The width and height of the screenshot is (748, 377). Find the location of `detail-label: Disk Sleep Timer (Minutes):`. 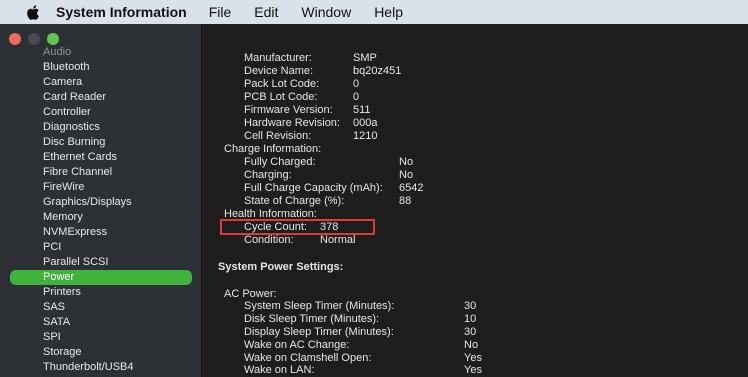

detail-label: Disk Sleep Timer (Minutes): is located at coordinates (312, 319).